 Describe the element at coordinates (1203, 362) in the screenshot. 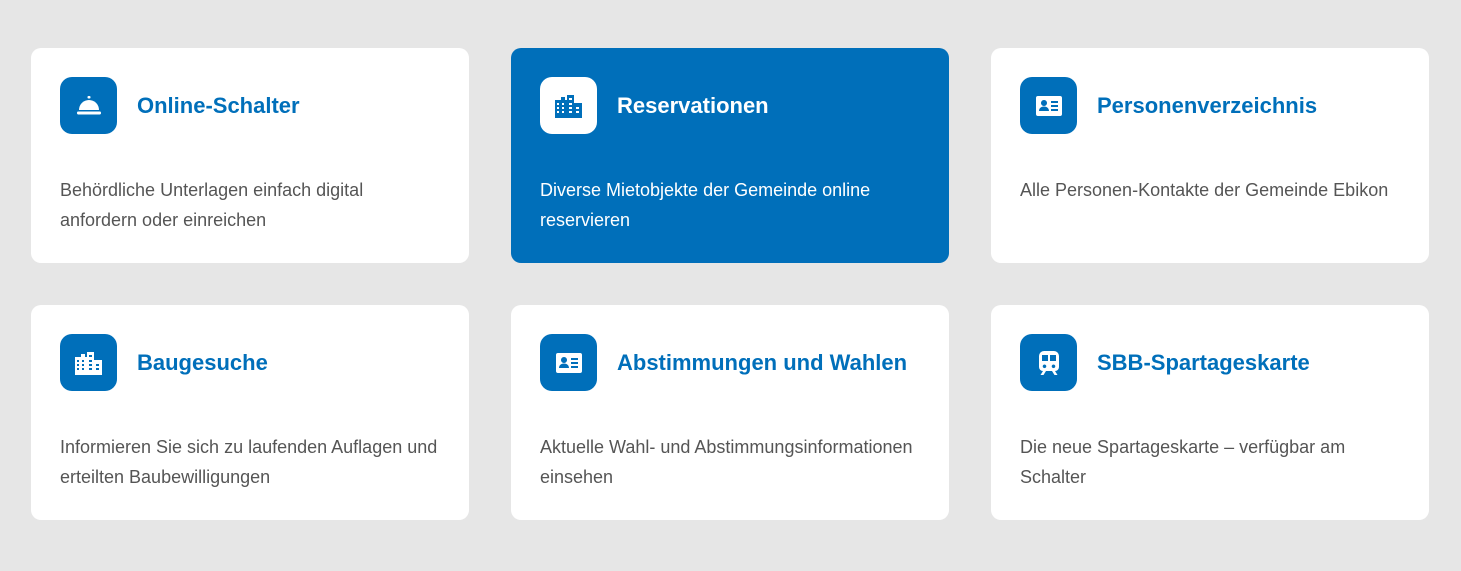

I see `card-title: SBB-Spartageskarte` at that location.